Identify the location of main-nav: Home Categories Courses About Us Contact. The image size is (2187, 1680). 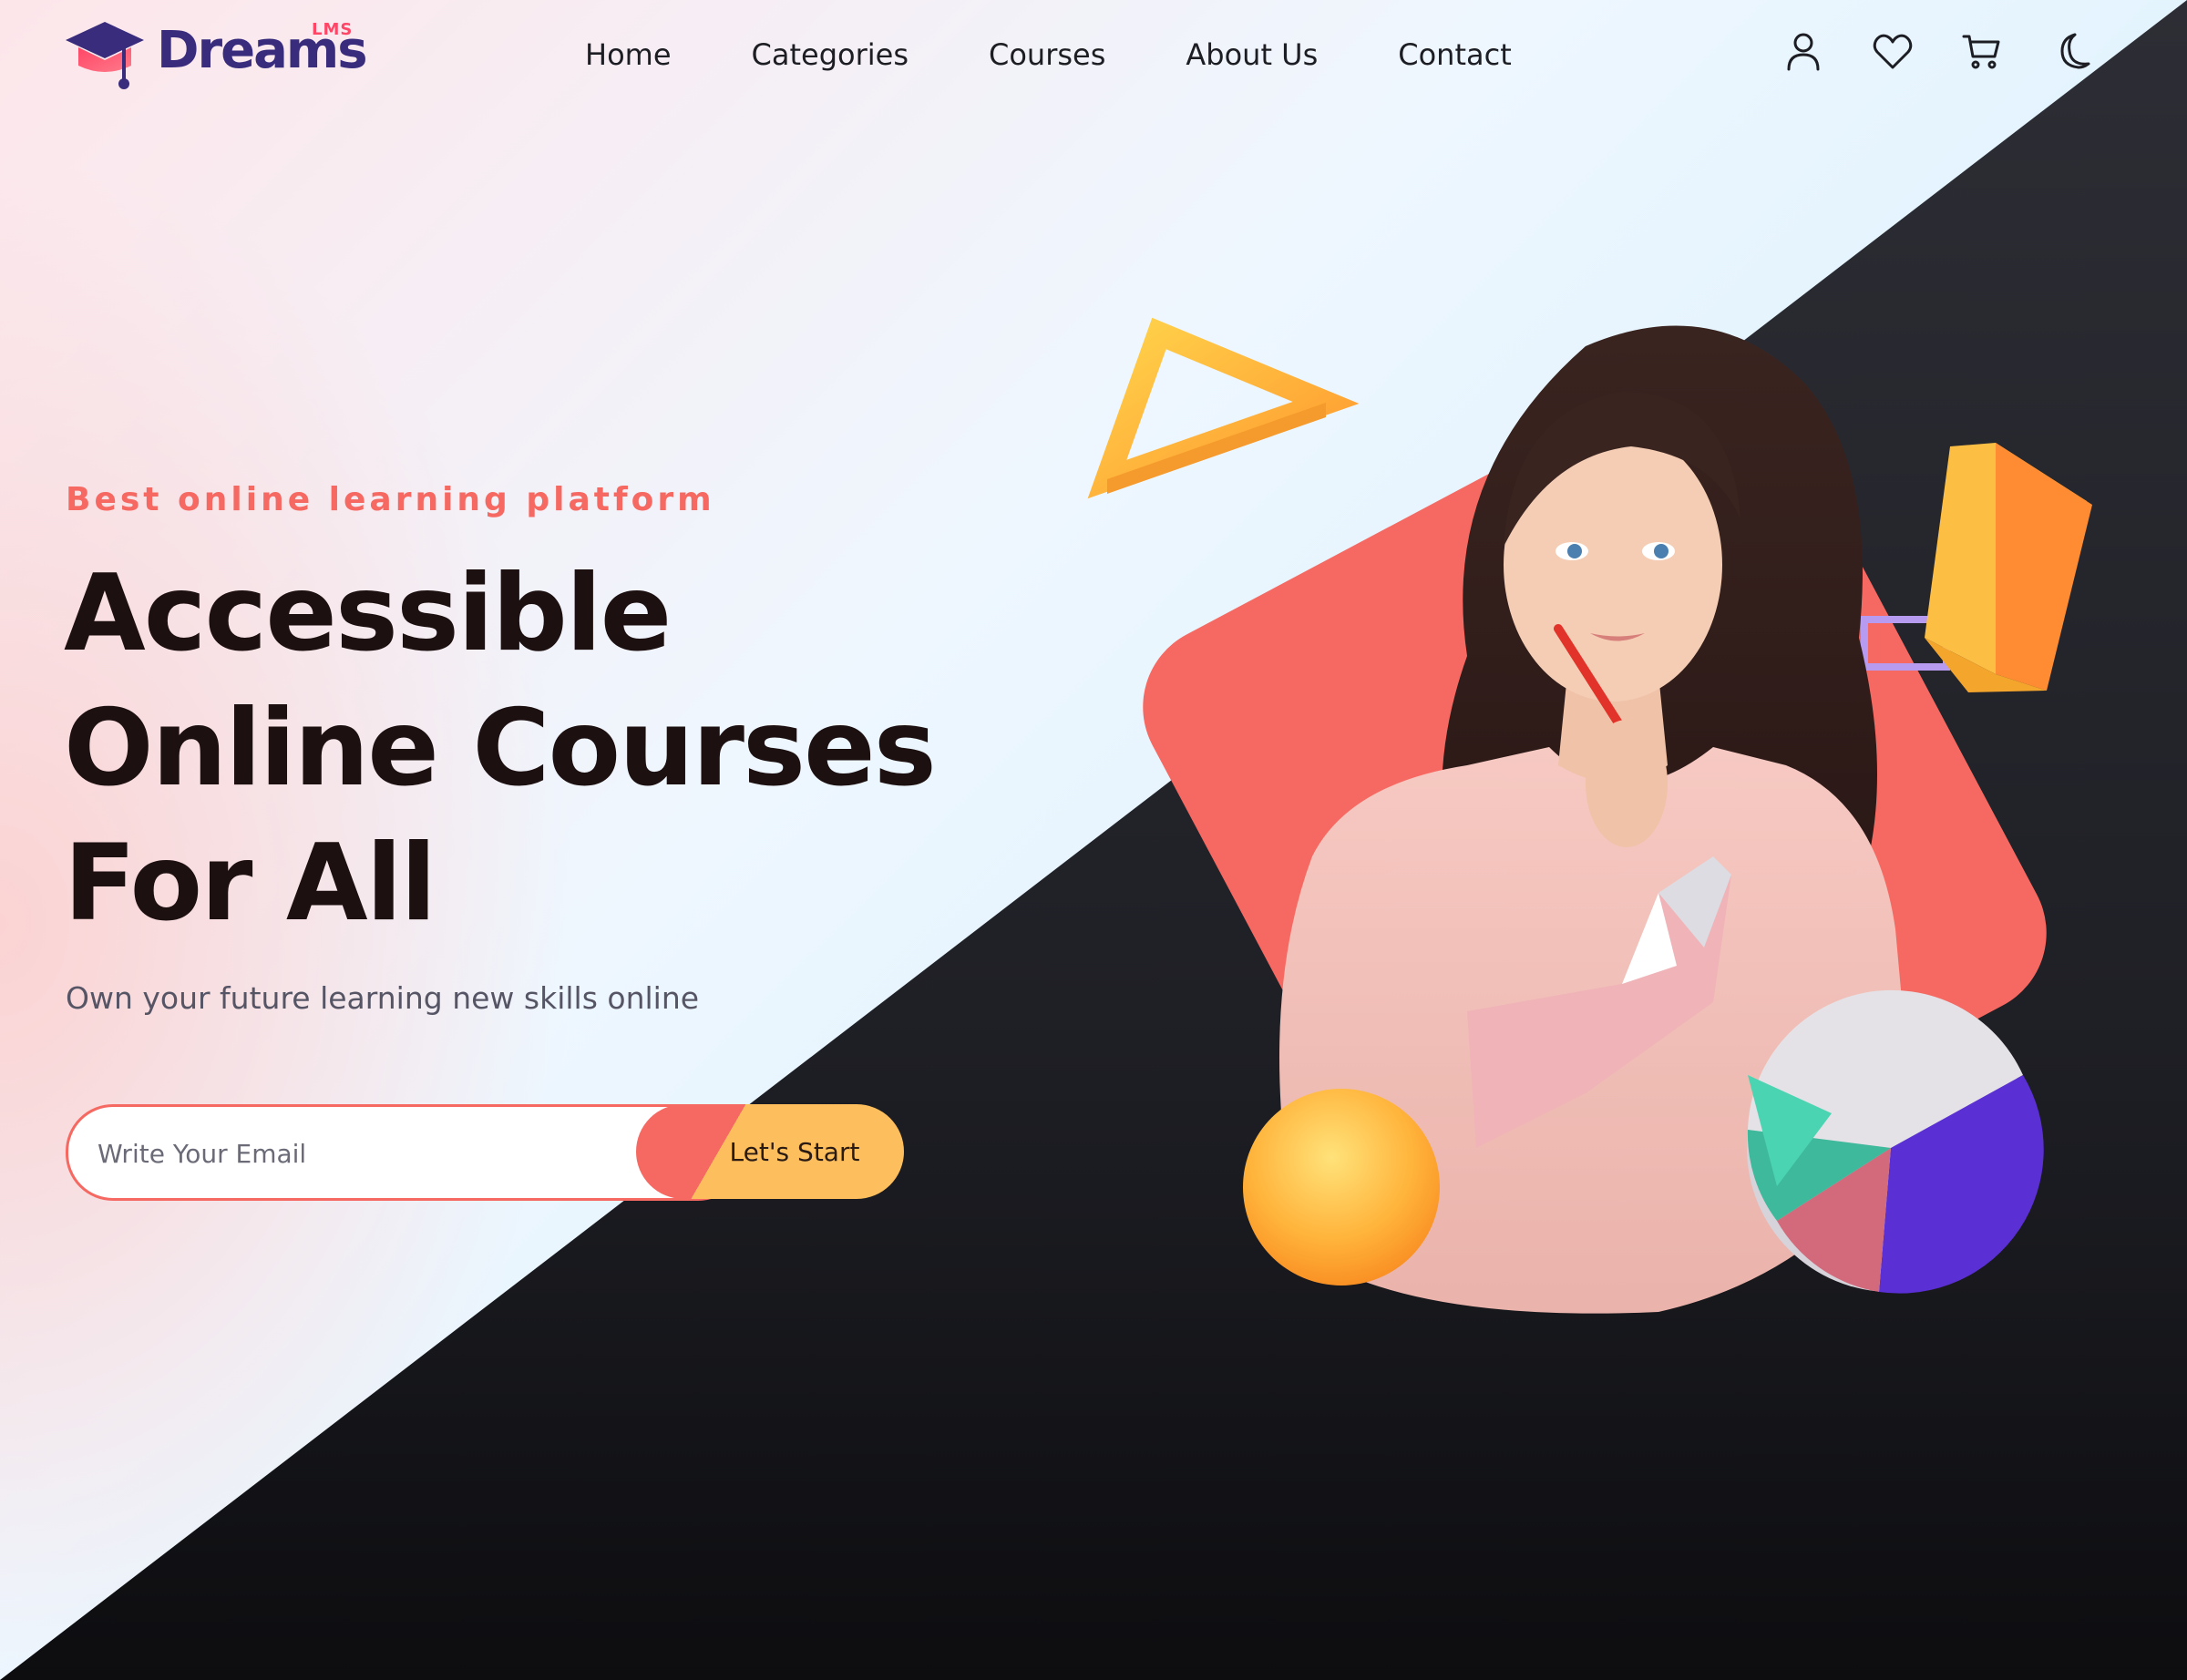
(1048, 55).